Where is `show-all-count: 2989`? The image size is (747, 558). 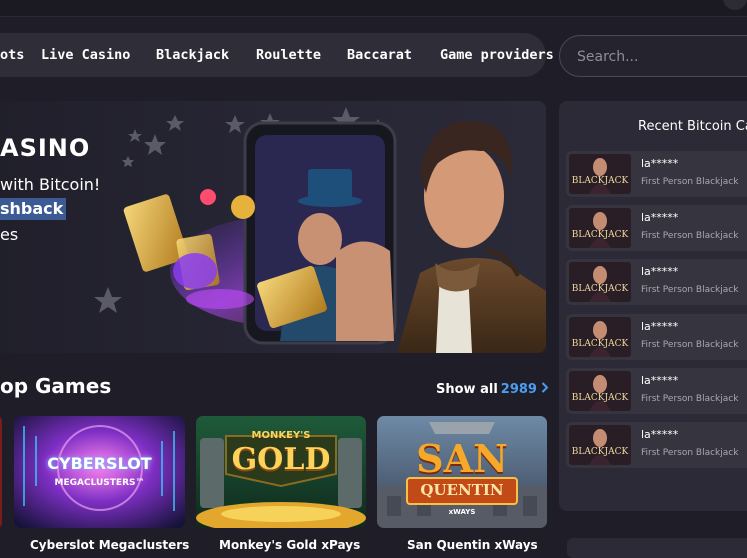
show-all-count: 2989 is located at coordinates (518, 389).